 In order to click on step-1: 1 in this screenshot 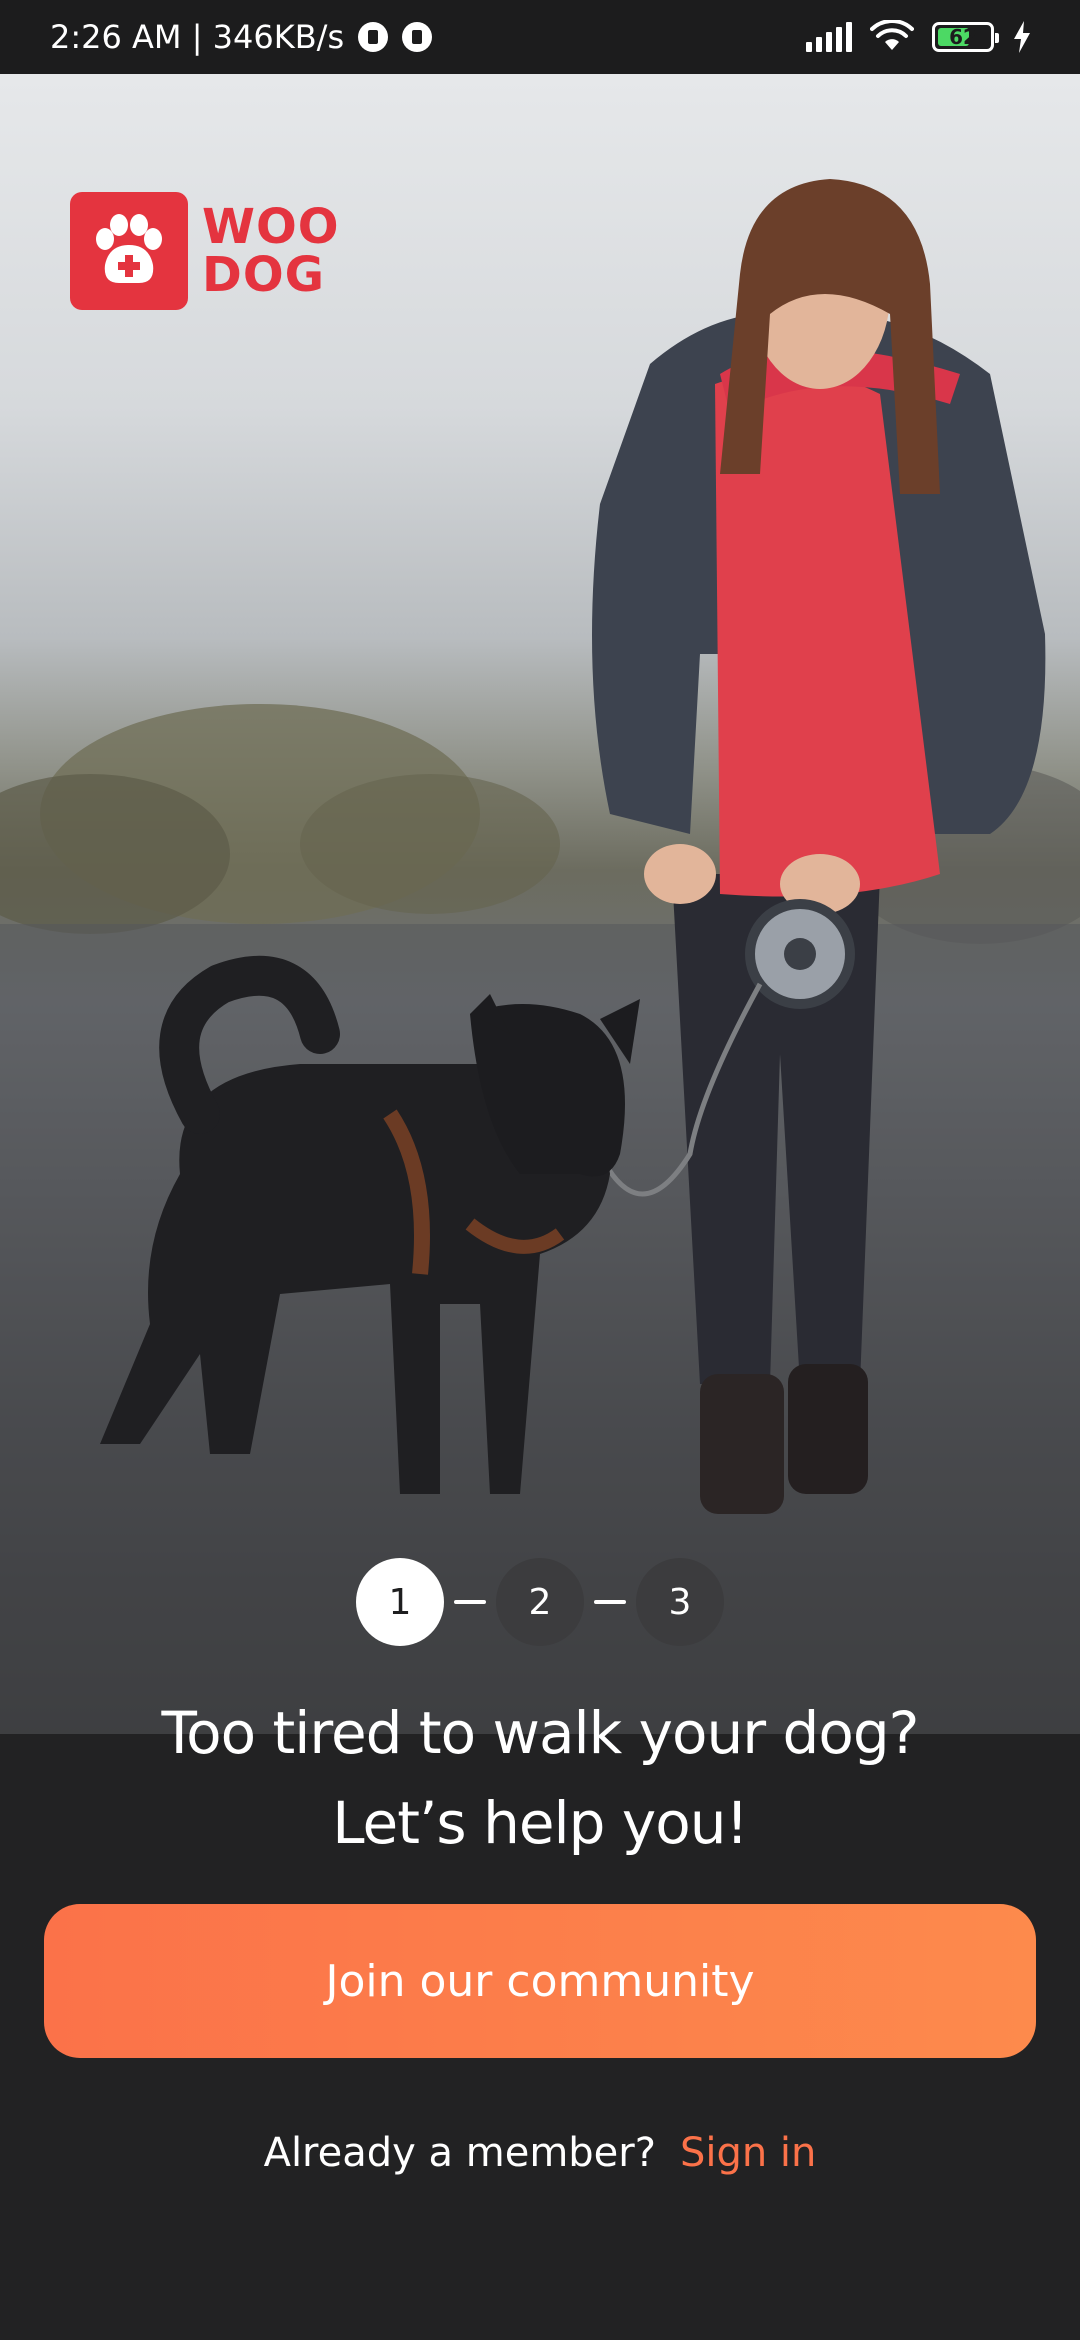, I will do `click(400, 1602)`.